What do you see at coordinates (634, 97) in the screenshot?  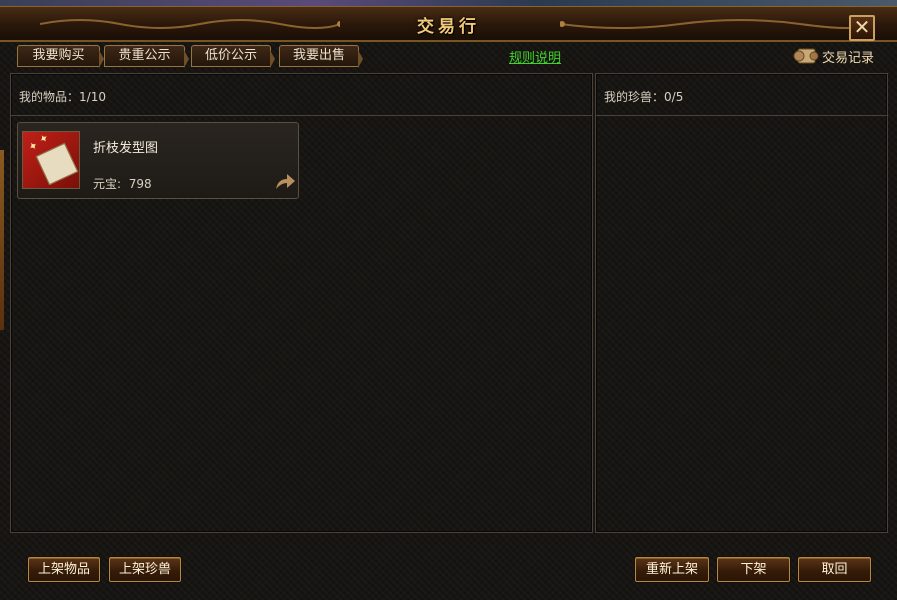 I see `my-pets-title: 我的珍兽：` at bounding box center [634, 97].